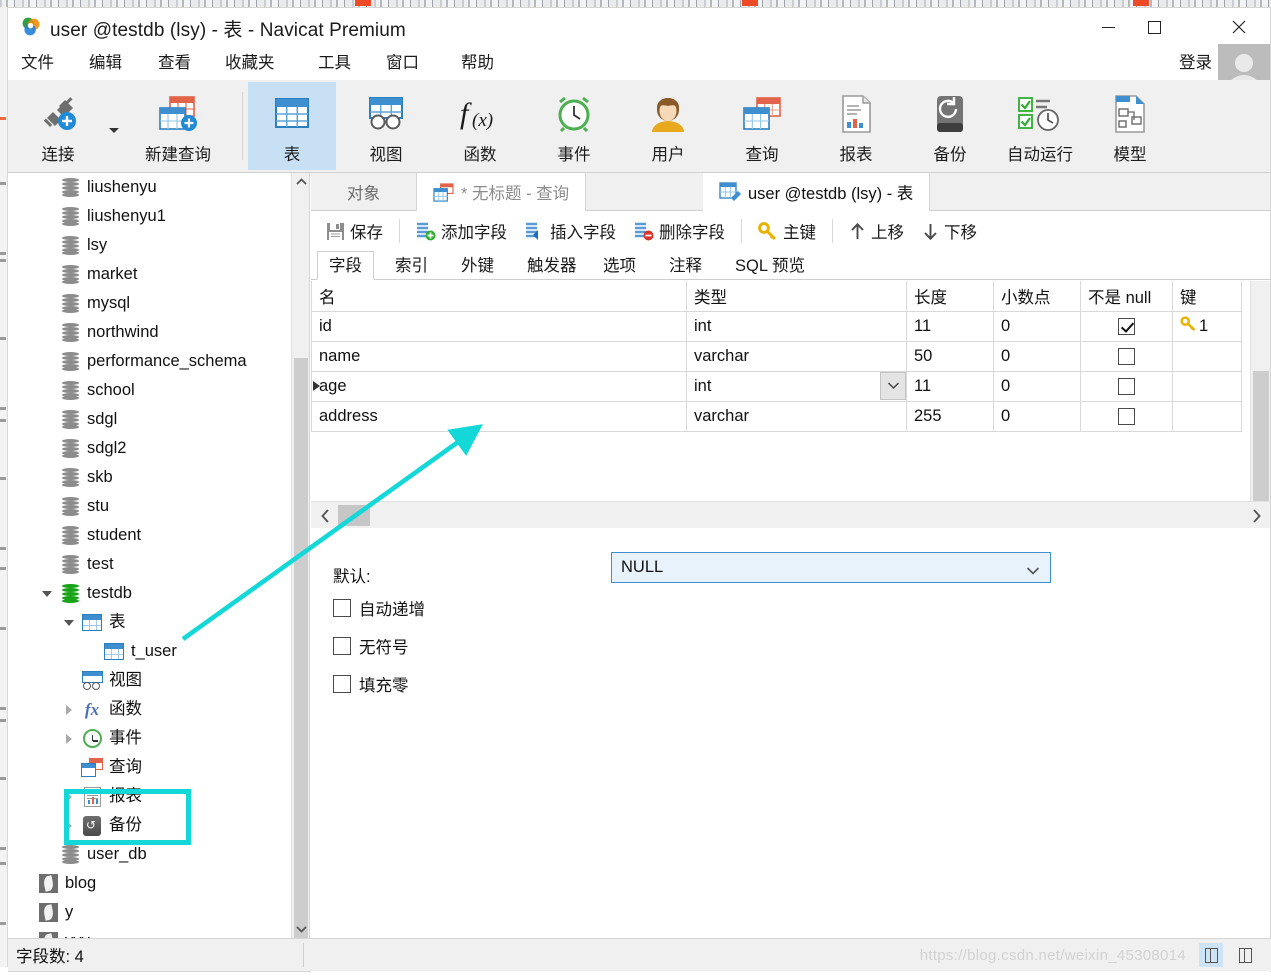  I want to click on grid-view-toggle-icon, so click(1211, 955).